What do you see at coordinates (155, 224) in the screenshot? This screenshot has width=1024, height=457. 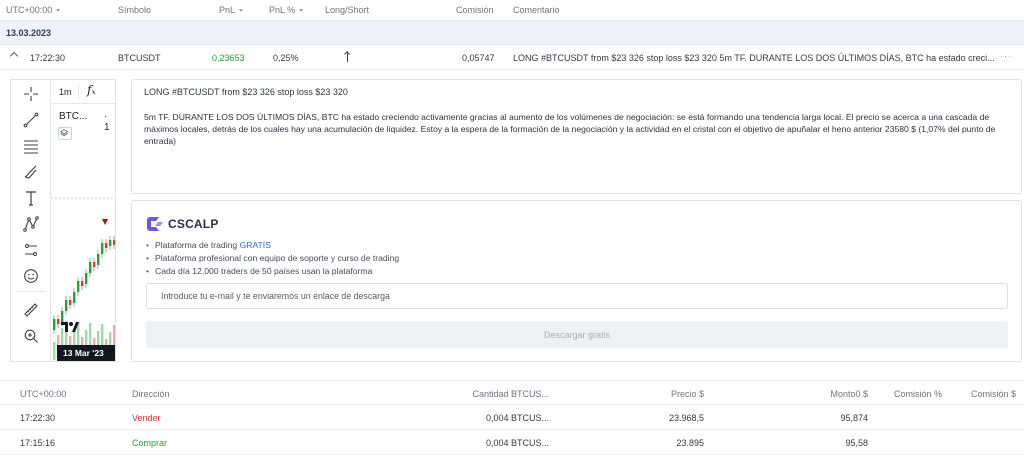 I see `cscalp-logo-icon` at bounding box center [155, 224].